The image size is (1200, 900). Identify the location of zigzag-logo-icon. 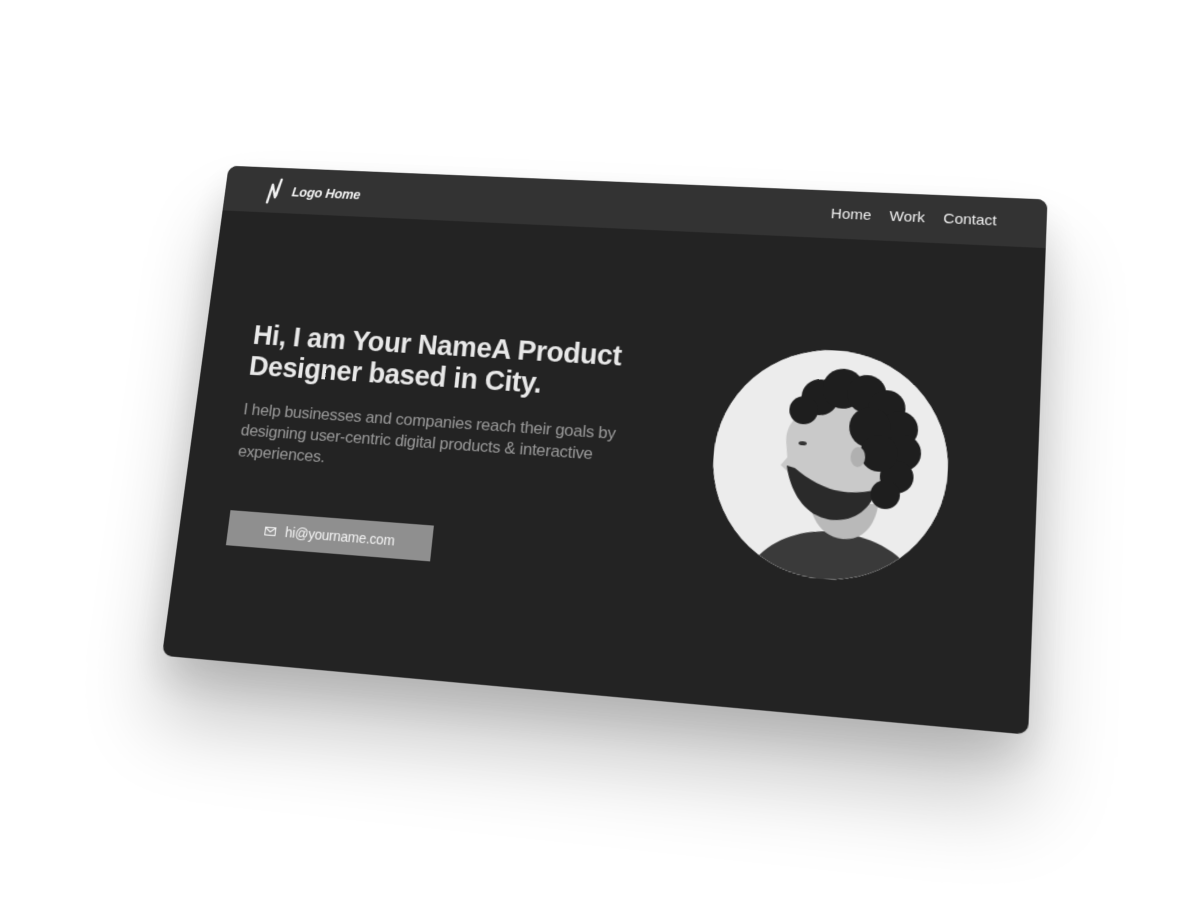
(274, 191).